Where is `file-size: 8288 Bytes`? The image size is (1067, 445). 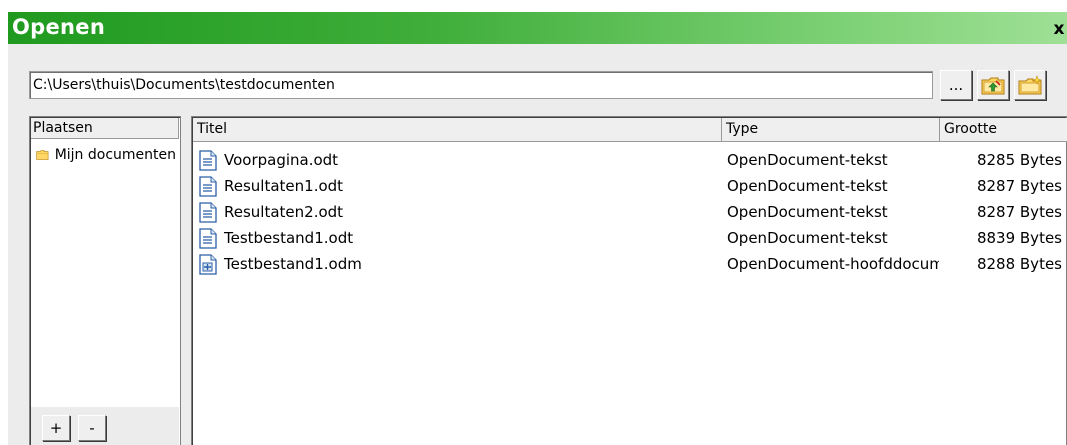 file-size: 8288 Bytes is located at coordinates (1019, 264).